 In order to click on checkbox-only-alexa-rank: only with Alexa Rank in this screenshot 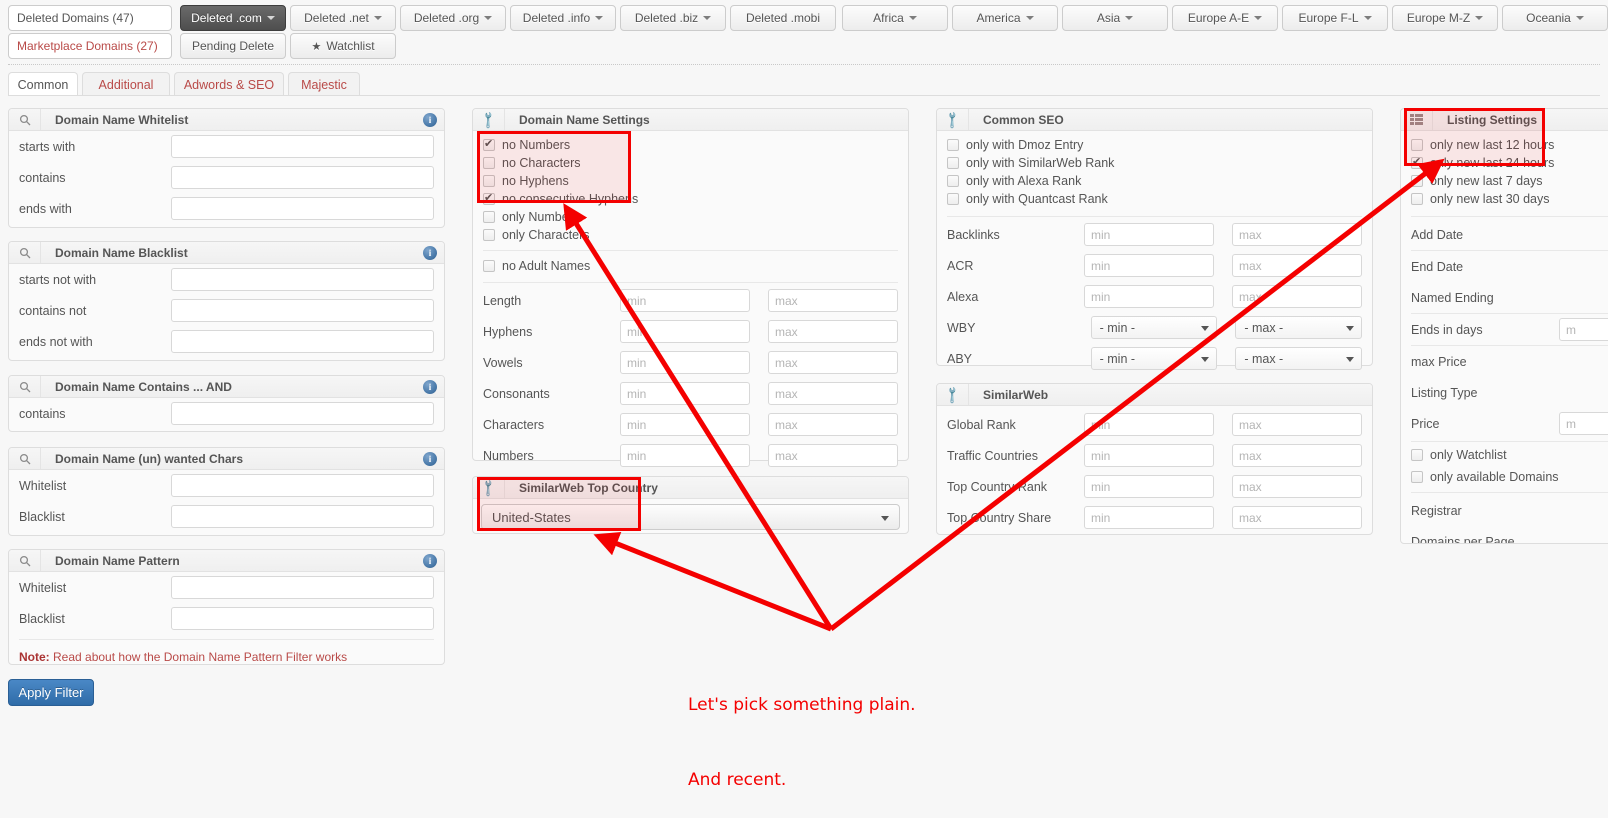, I will do `click(1154, 181)`.